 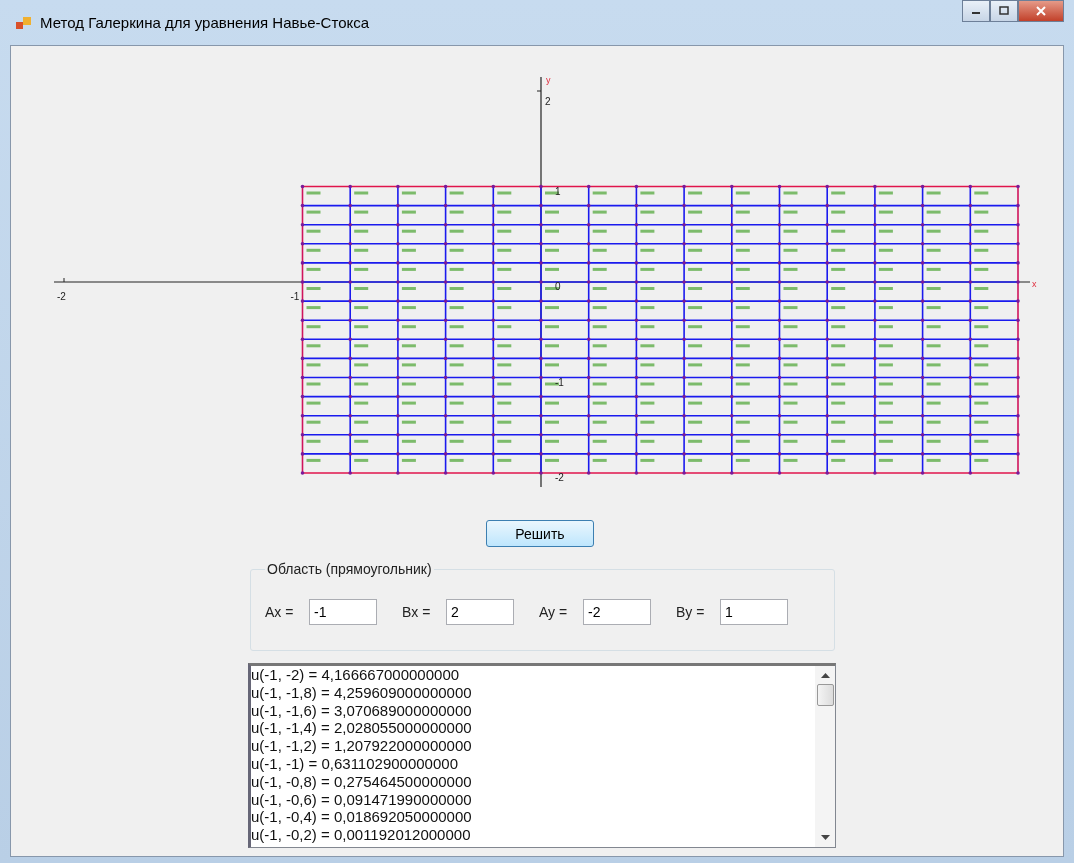 I want to click on result-line: u(-1, -1,6) = 3,070689000000000, so click(x=362, y=710).